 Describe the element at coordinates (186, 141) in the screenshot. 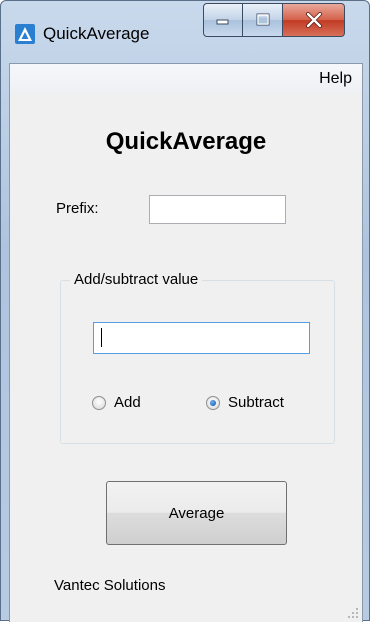

I see `app-heading: QuickAverage` at that location.